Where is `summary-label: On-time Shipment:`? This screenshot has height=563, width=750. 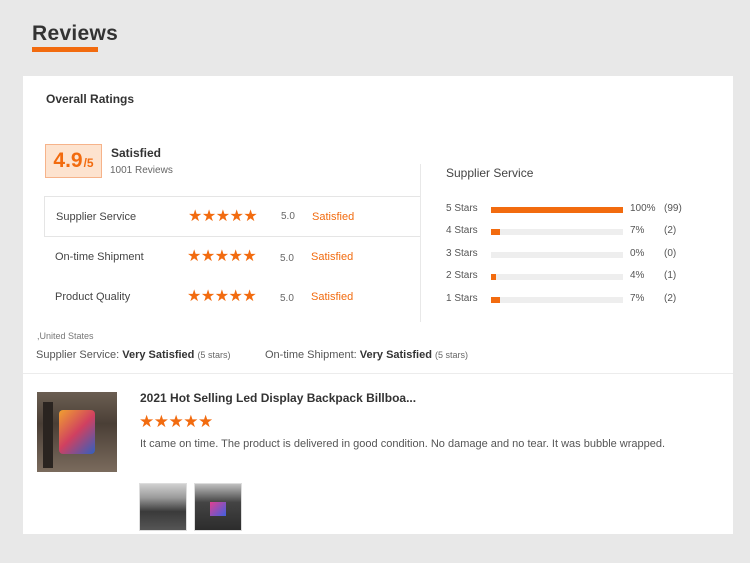 summary-label: On-time Shipment: is located at coordinates (311, 355).